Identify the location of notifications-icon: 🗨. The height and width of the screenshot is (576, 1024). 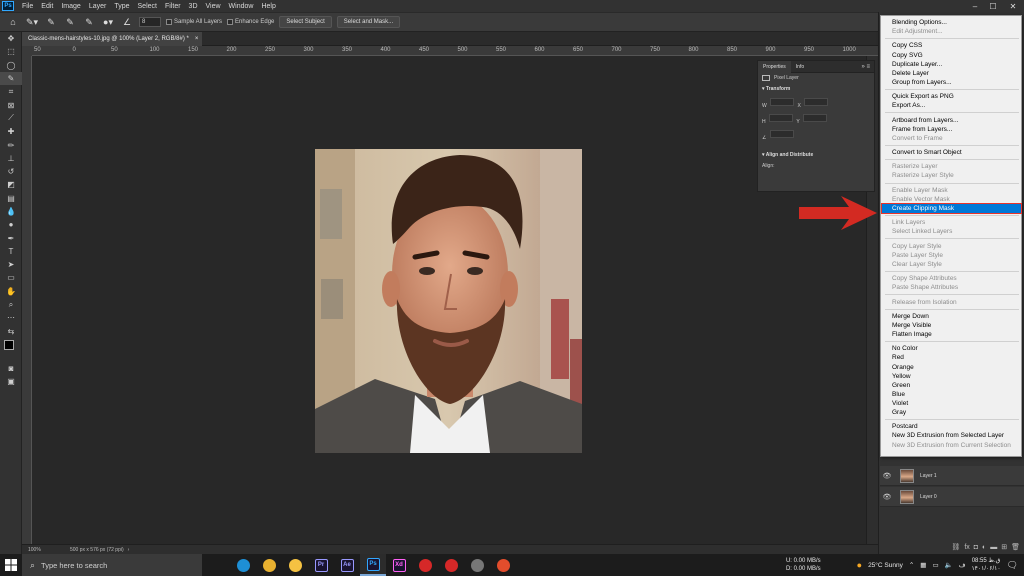
(1012, 565).